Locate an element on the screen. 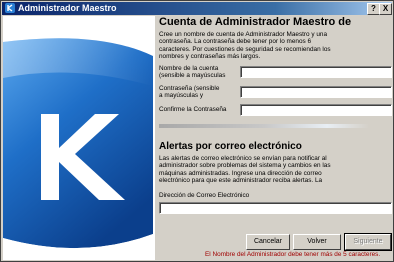  section-divider is located at coordinates (264, 126).